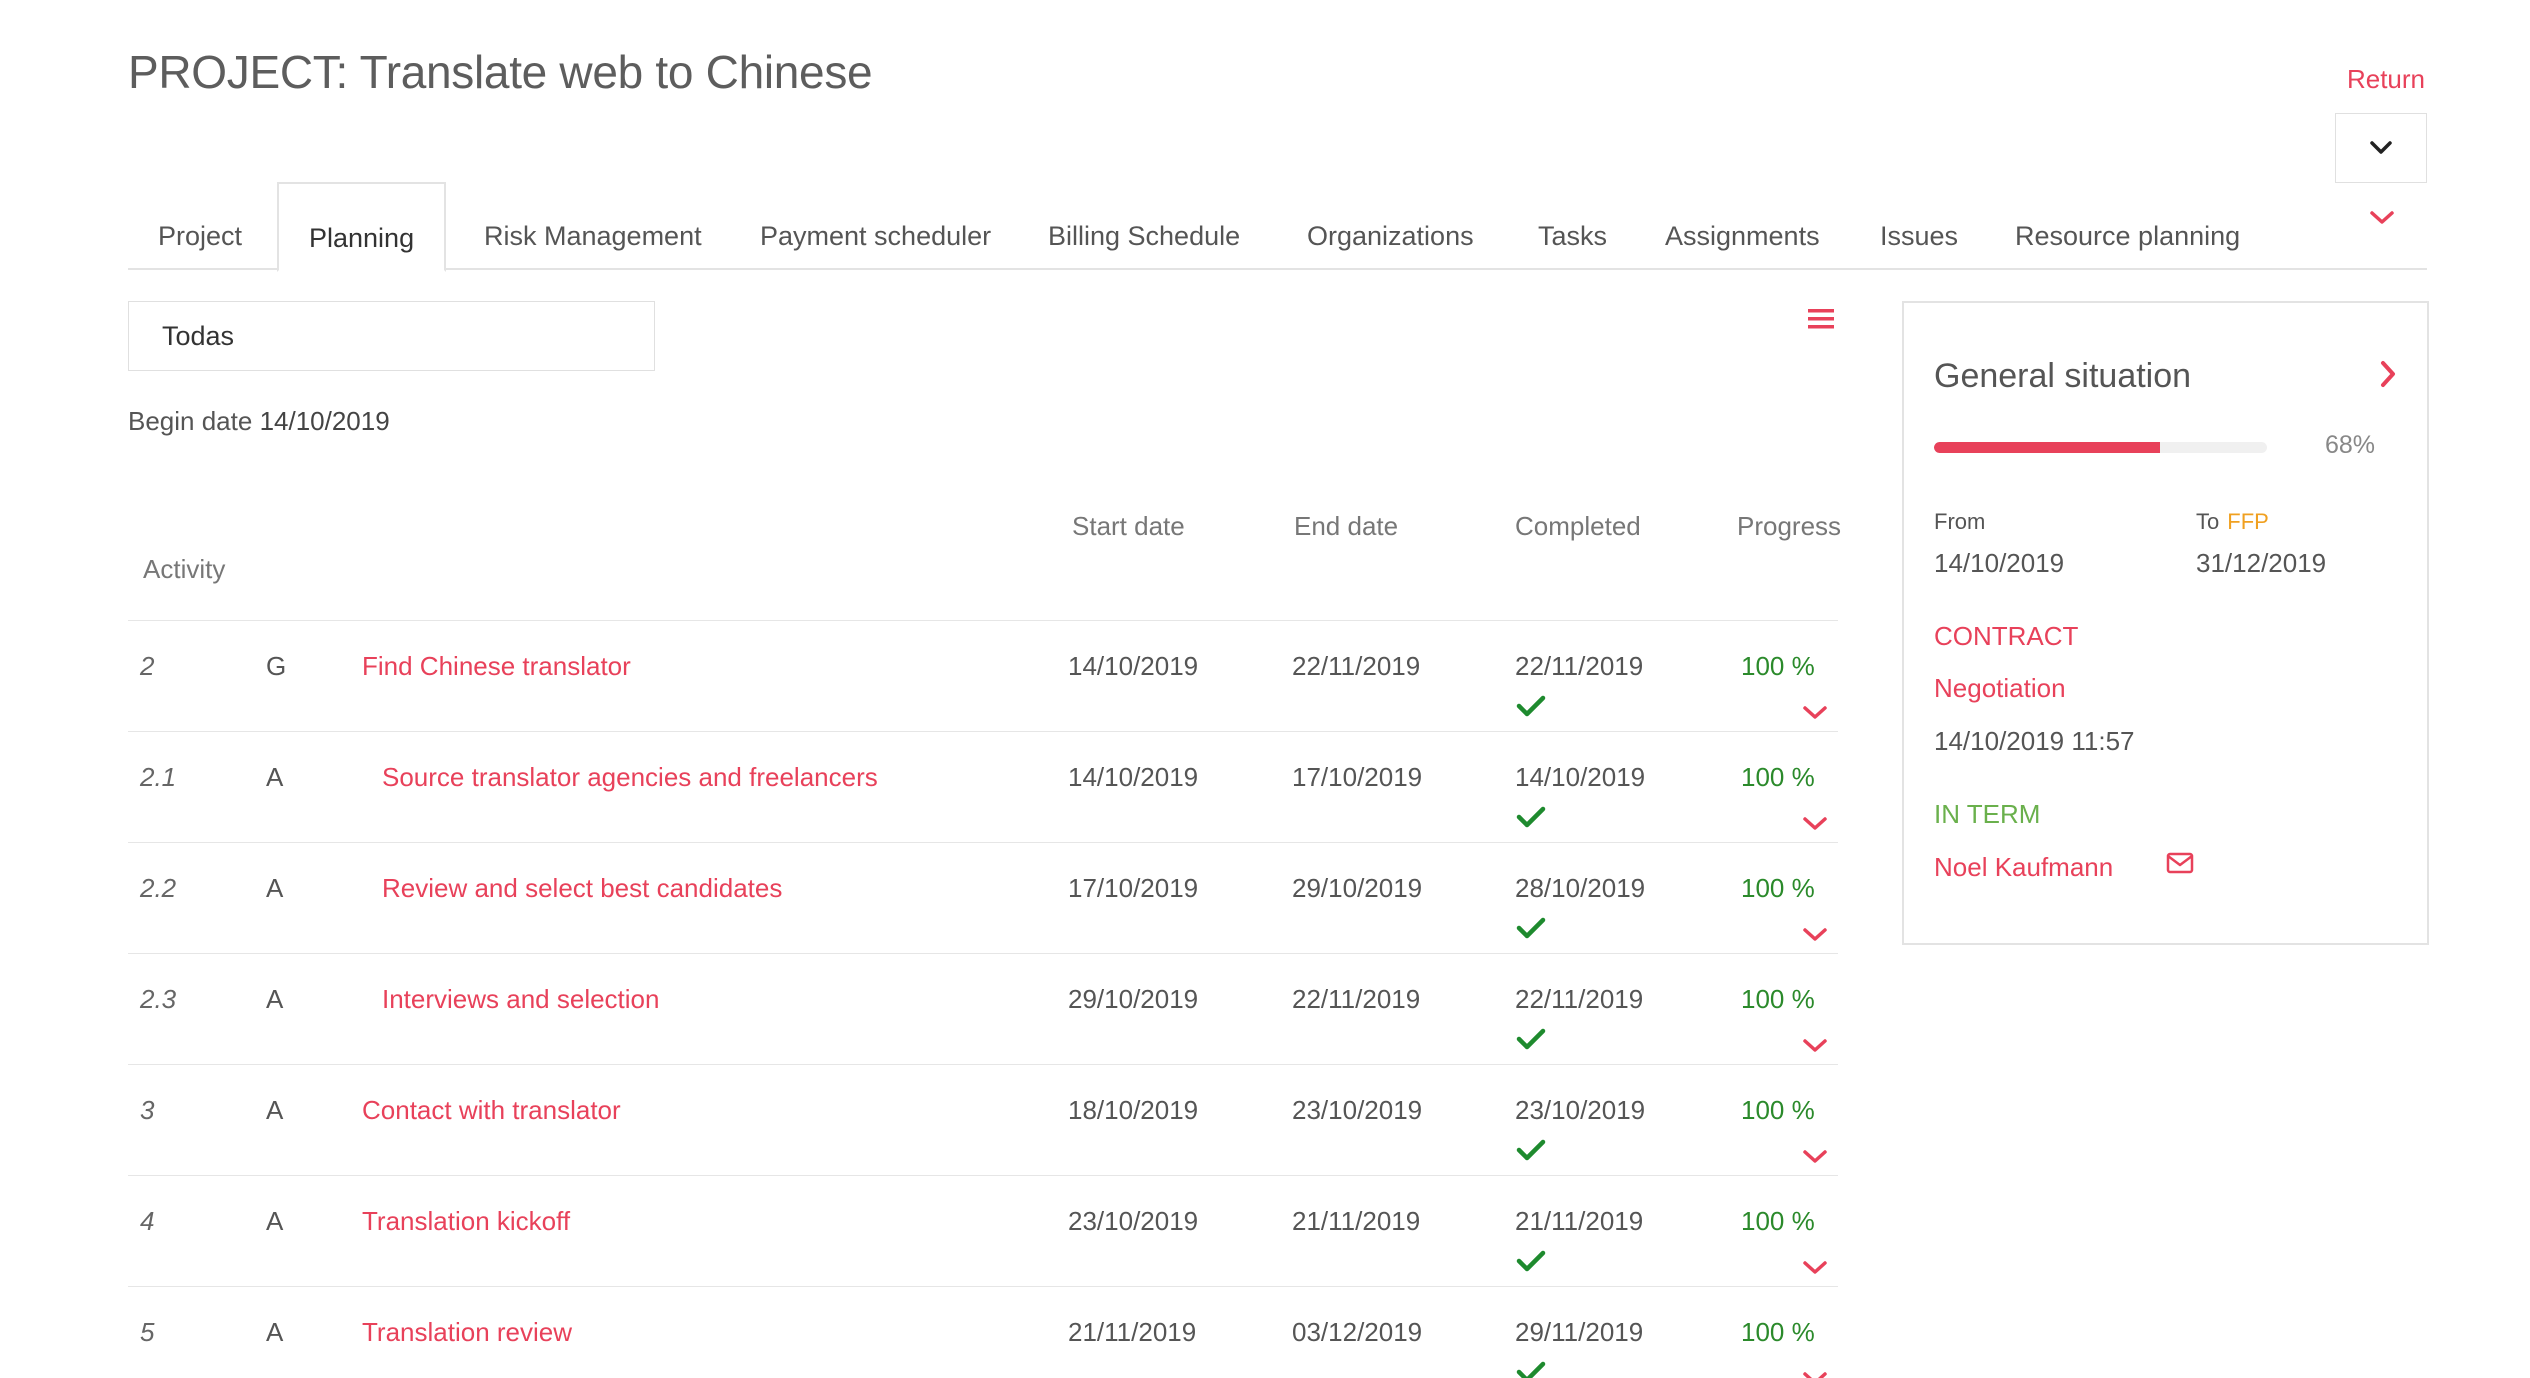 Image resolution: width=2530 pixels, height=1378 pixels. What do you see at coordinates (147, 1332) in the screenshot?
I see `activity-number: 5` at bounding box center [147, 1332].